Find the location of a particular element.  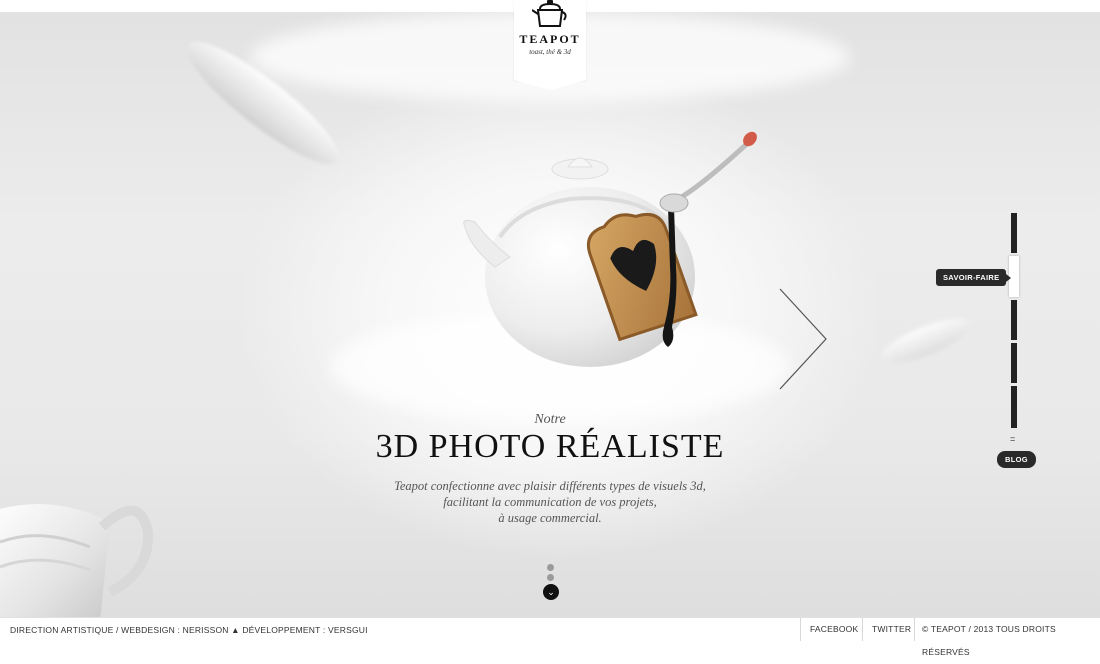

footer-copyright: © TEAPOT / 2013 TOUS DROITS RÉSERVÉS is located at coordinates (1007, 637).